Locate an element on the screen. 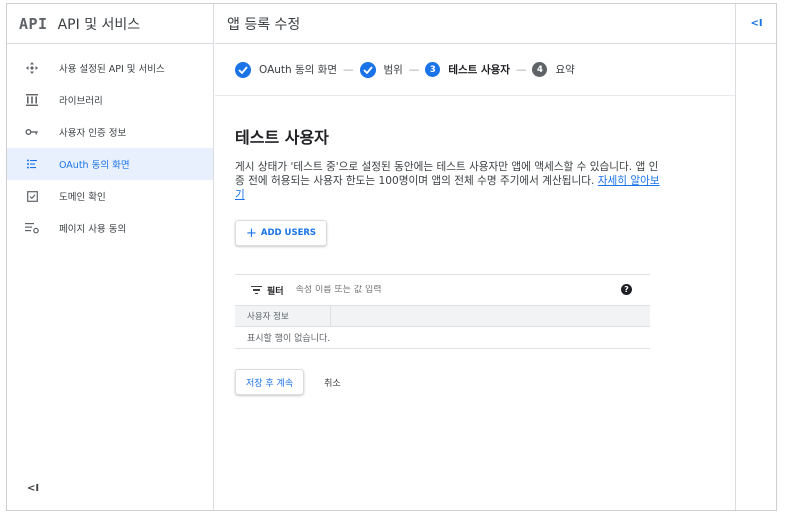 Image resolution: width=785 pixels, height=514 pixels. main-header: 앱 등록 수정 is located at coordinates (475, 24).